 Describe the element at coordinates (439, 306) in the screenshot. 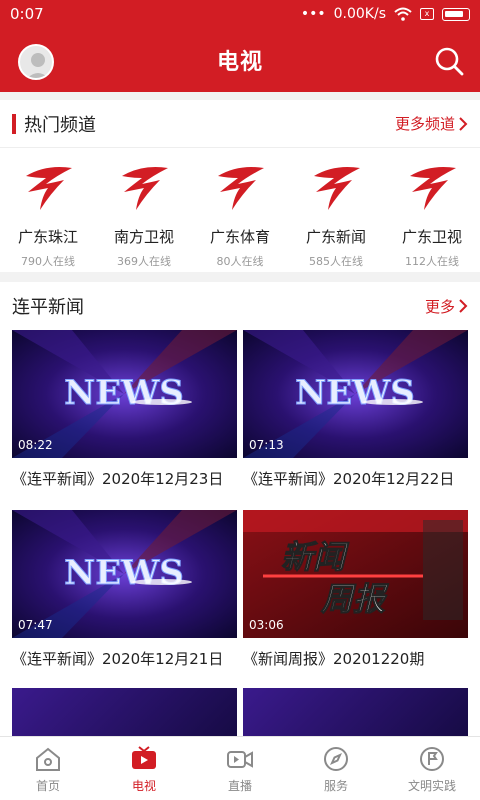

I see `more-news-label: 更多` at that location.